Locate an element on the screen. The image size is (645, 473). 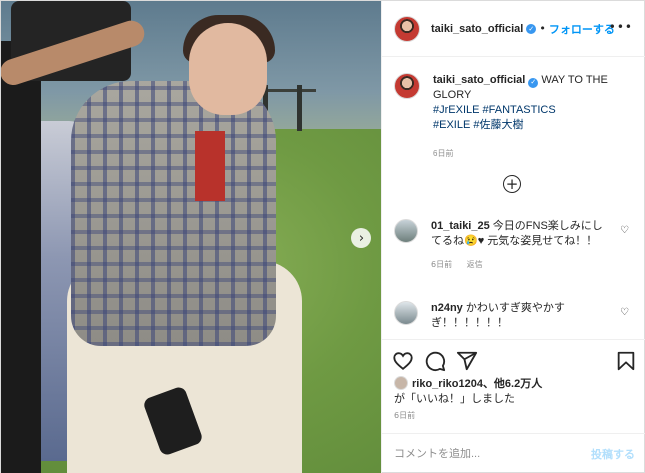
add-comment-bar: 投稿する is located at coordinates (513, 453).